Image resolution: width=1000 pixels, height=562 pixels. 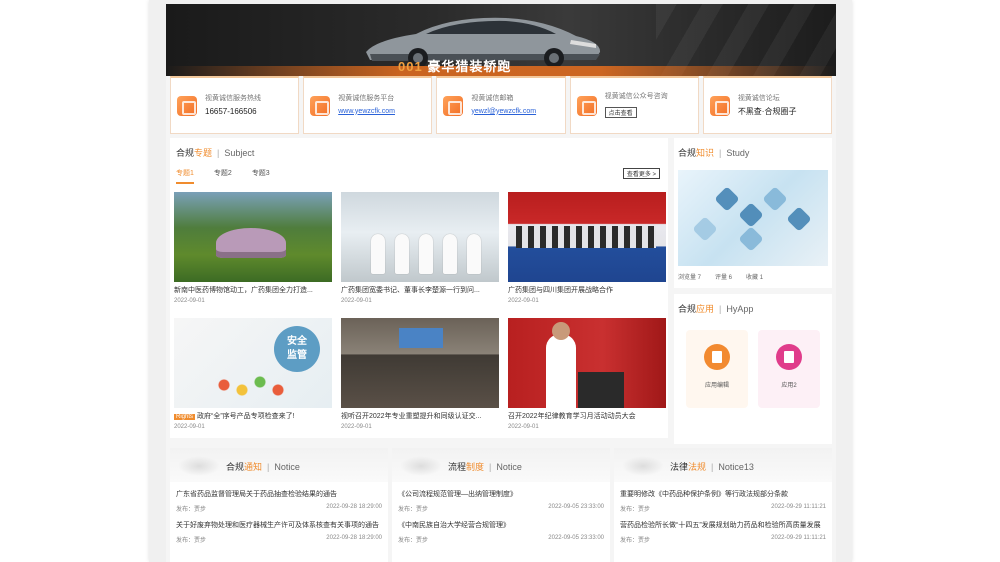 I want to click on app-tile-edit: 应用编辑, so click(x=717, y=369).